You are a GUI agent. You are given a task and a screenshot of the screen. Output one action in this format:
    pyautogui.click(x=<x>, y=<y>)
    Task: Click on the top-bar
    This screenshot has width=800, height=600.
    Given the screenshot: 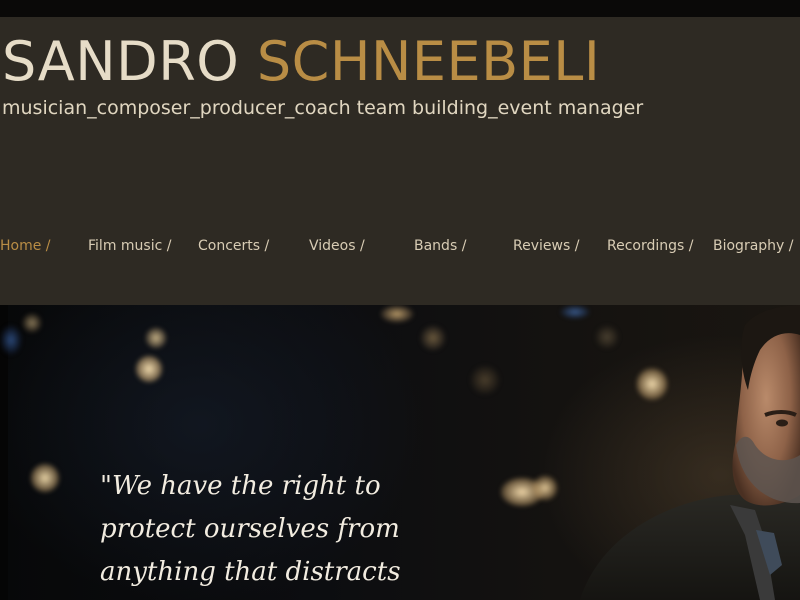 What is the action you would take?
    pyautogui.click(x=400, y=8)
    